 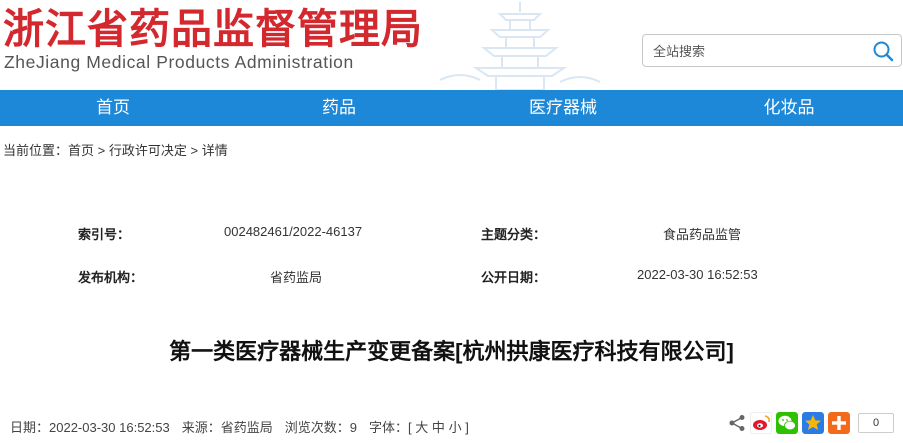 What do you see at coordinates (789, 108) in the screenshot?
I see `nav-item-cosmetics: 化妆品` at bounding box center [789, 108].